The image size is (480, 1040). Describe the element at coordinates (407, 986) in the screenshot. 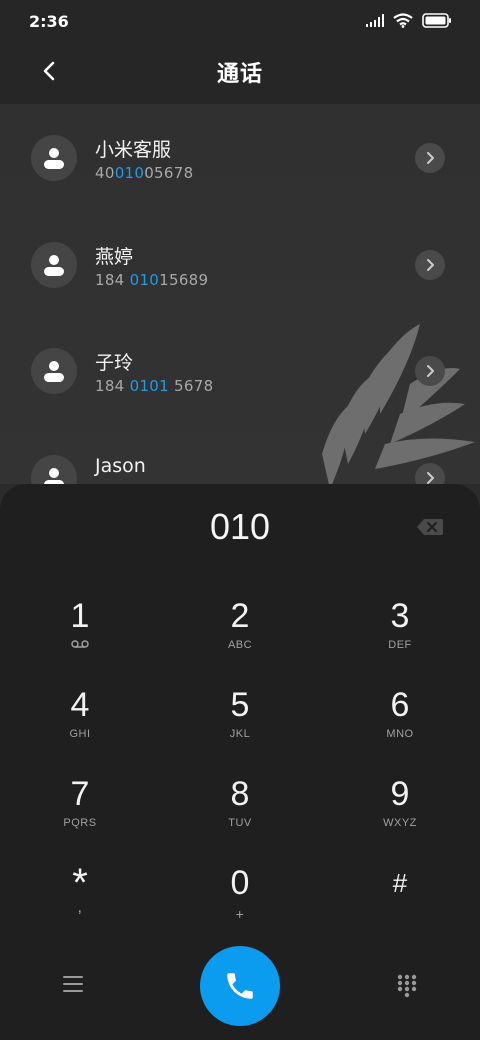

I see `dialpad-grid-icon` at that location.